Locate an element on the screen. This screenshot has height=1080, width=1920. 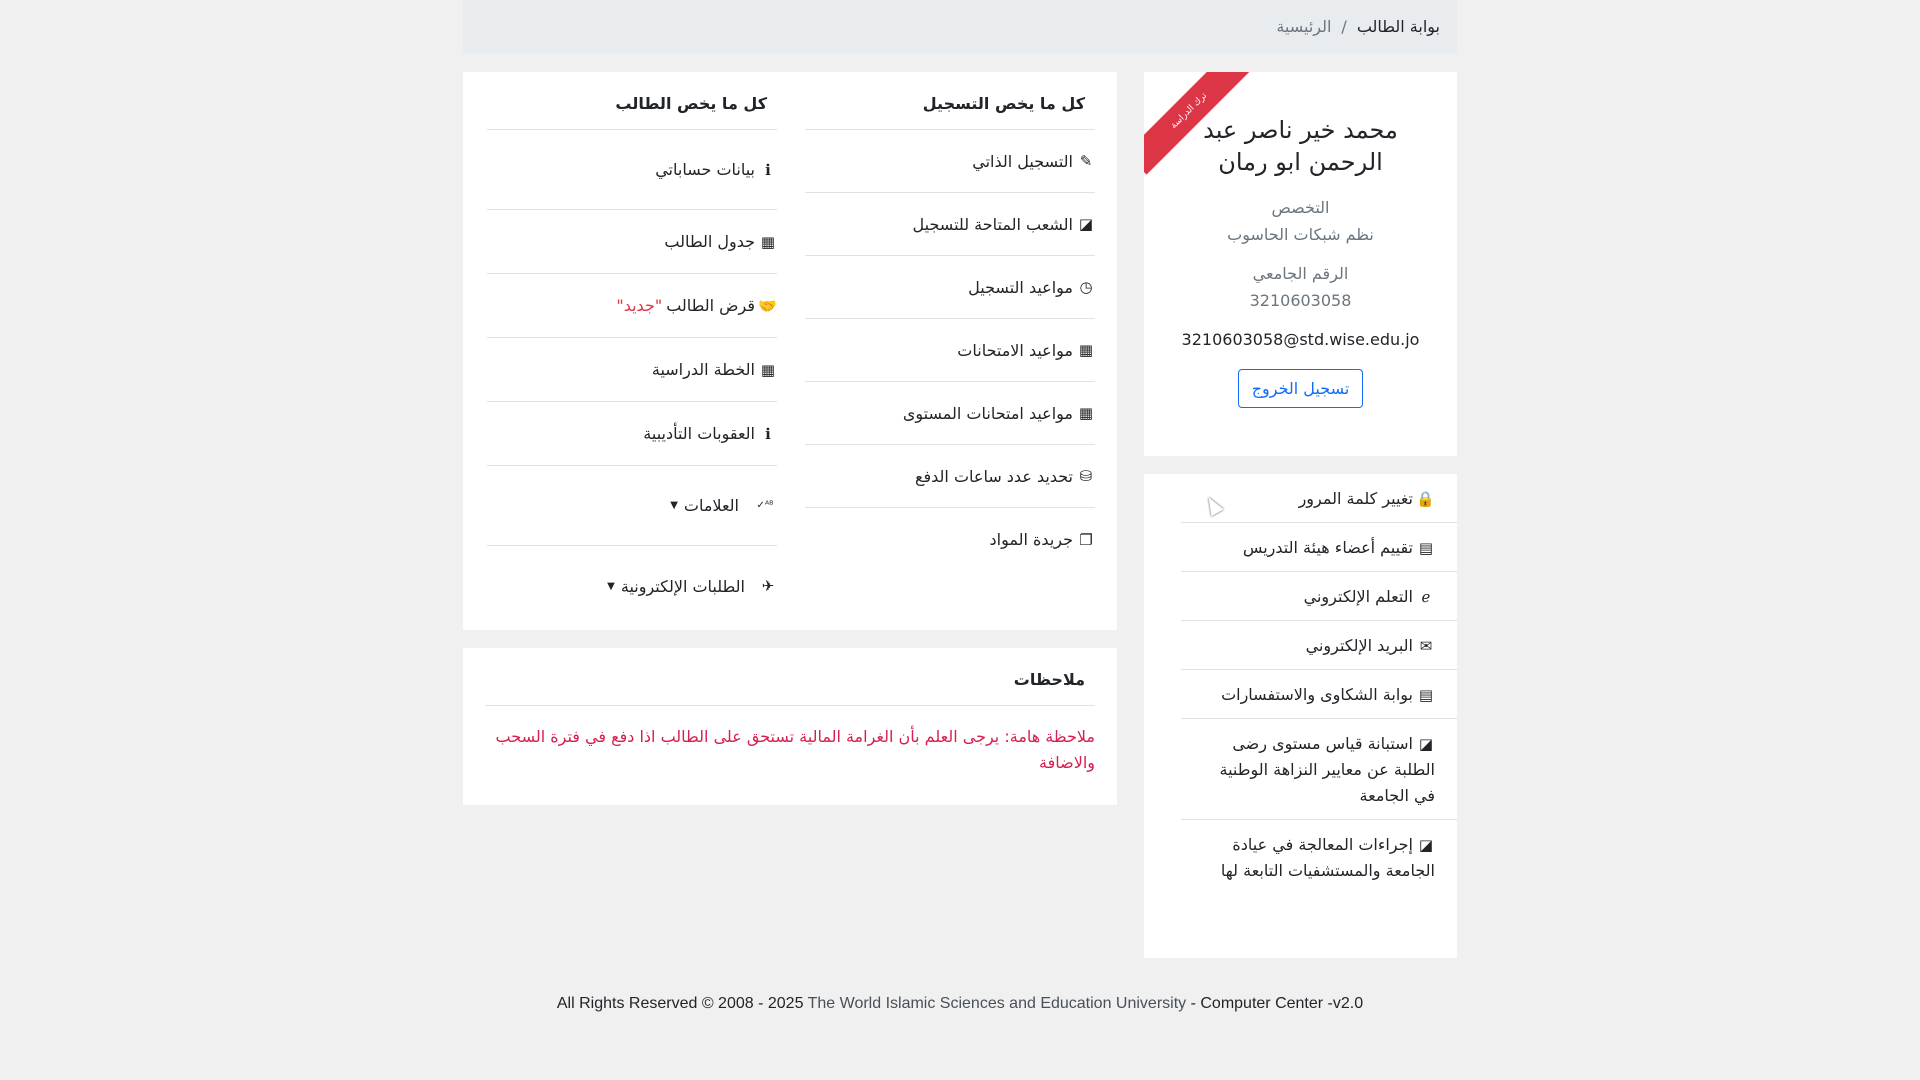
menu-item-disciplinary: ℹ العقوبات التأديبية is located at coordinates (632, 434).